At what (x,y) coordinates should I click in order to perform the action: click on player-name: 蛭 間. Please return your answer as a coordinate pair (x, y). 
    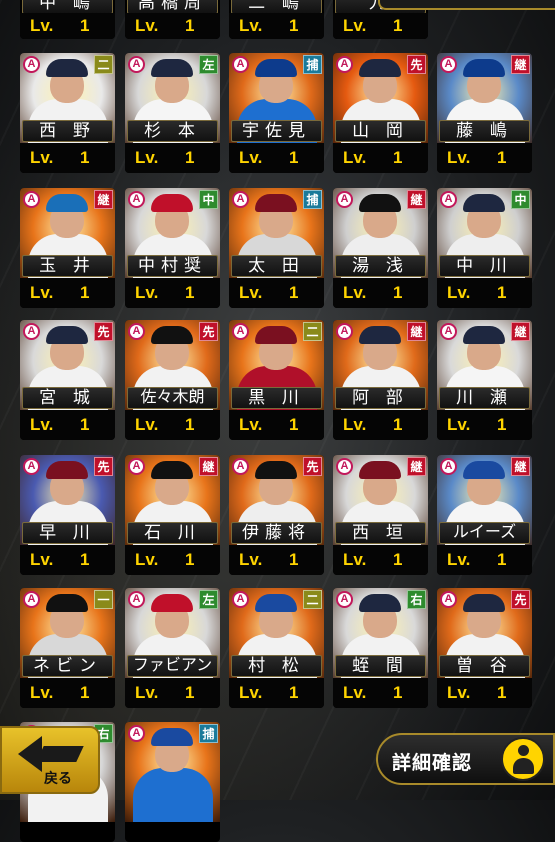
    Looking at the image, I should click on (380, 666).